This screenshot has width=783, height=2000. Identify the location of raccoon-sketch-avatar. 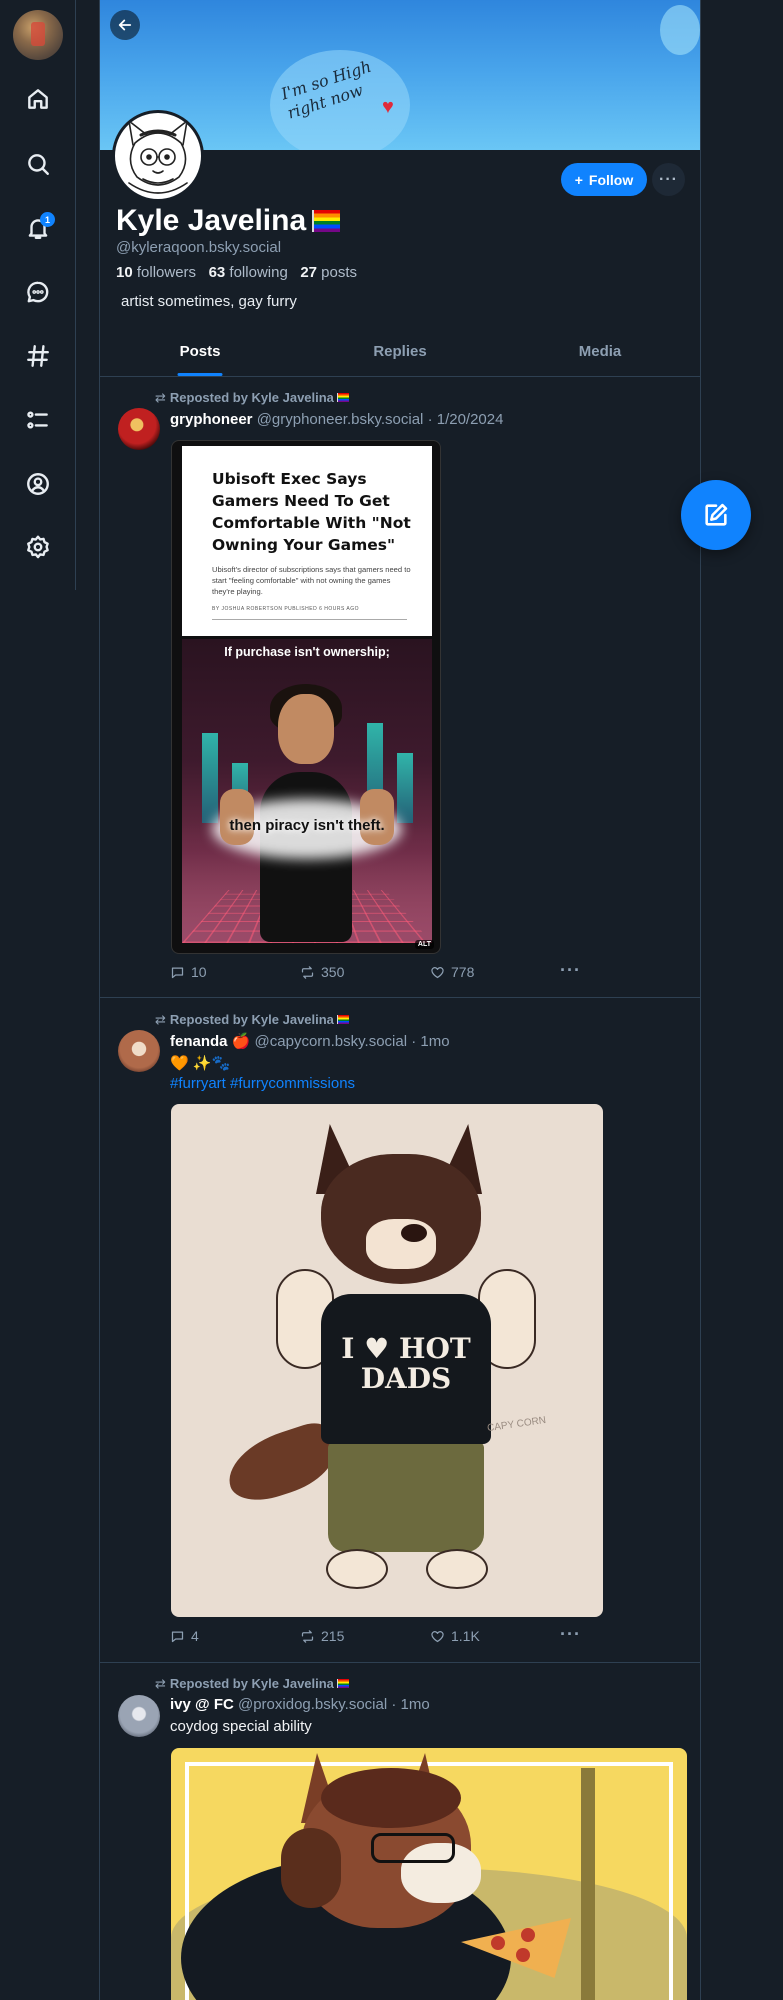
(158, 156).